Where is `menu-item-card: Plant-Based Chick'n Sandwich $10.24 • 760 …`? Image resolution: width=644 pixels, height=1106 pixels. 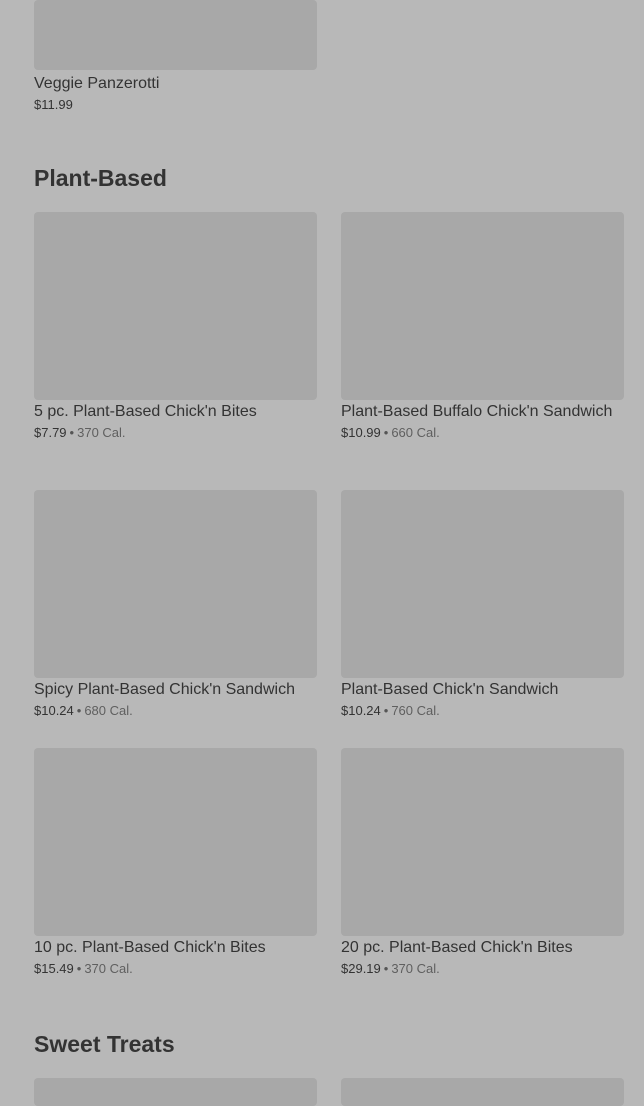 menu-item-card: Plant-Based Chick'n Sandwich $10.24 • 760 … is located at coordinates (482, 605).